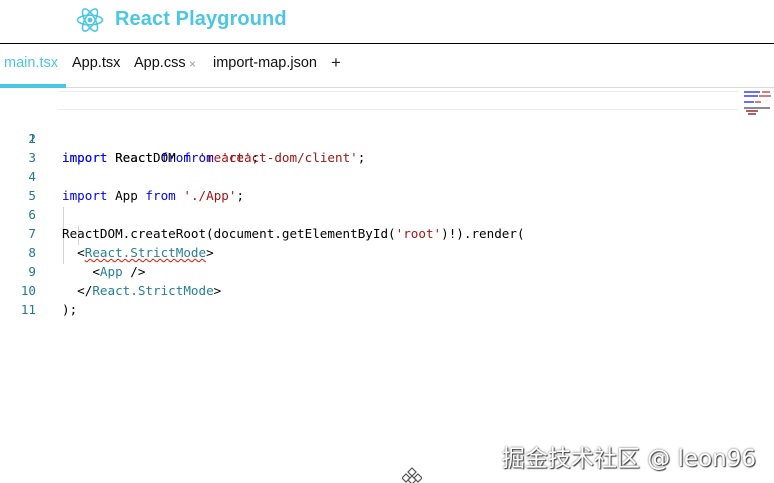  Describe the element at coordinates (28, 309) in the screenshot. I see `line-number: 11` at that location.